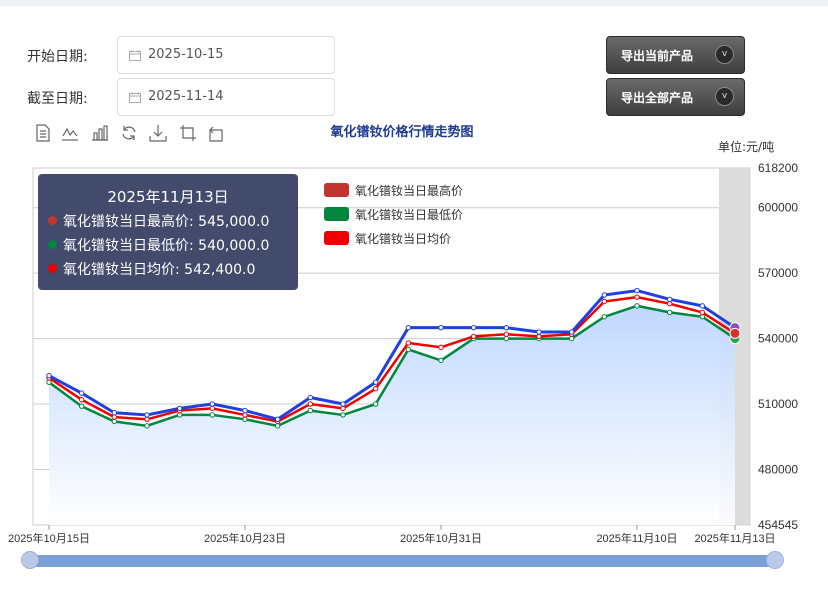  Describe the element at coordinates (159, 270) in the screenshot. I see `tooltip-row-text: 氧化镨钕当日均价: 542,400.0` at that location.